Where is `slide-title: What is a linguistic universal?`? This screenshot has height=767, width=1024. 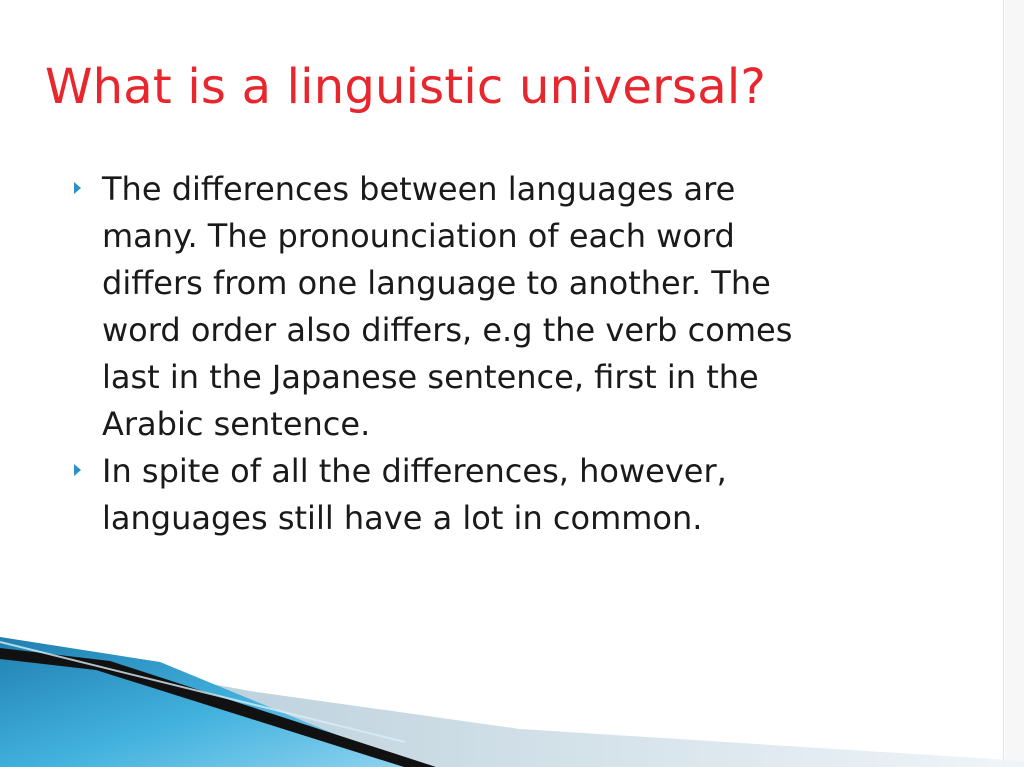
slide-title: What is a linguistic universal? is located at coordinates (406, 87).